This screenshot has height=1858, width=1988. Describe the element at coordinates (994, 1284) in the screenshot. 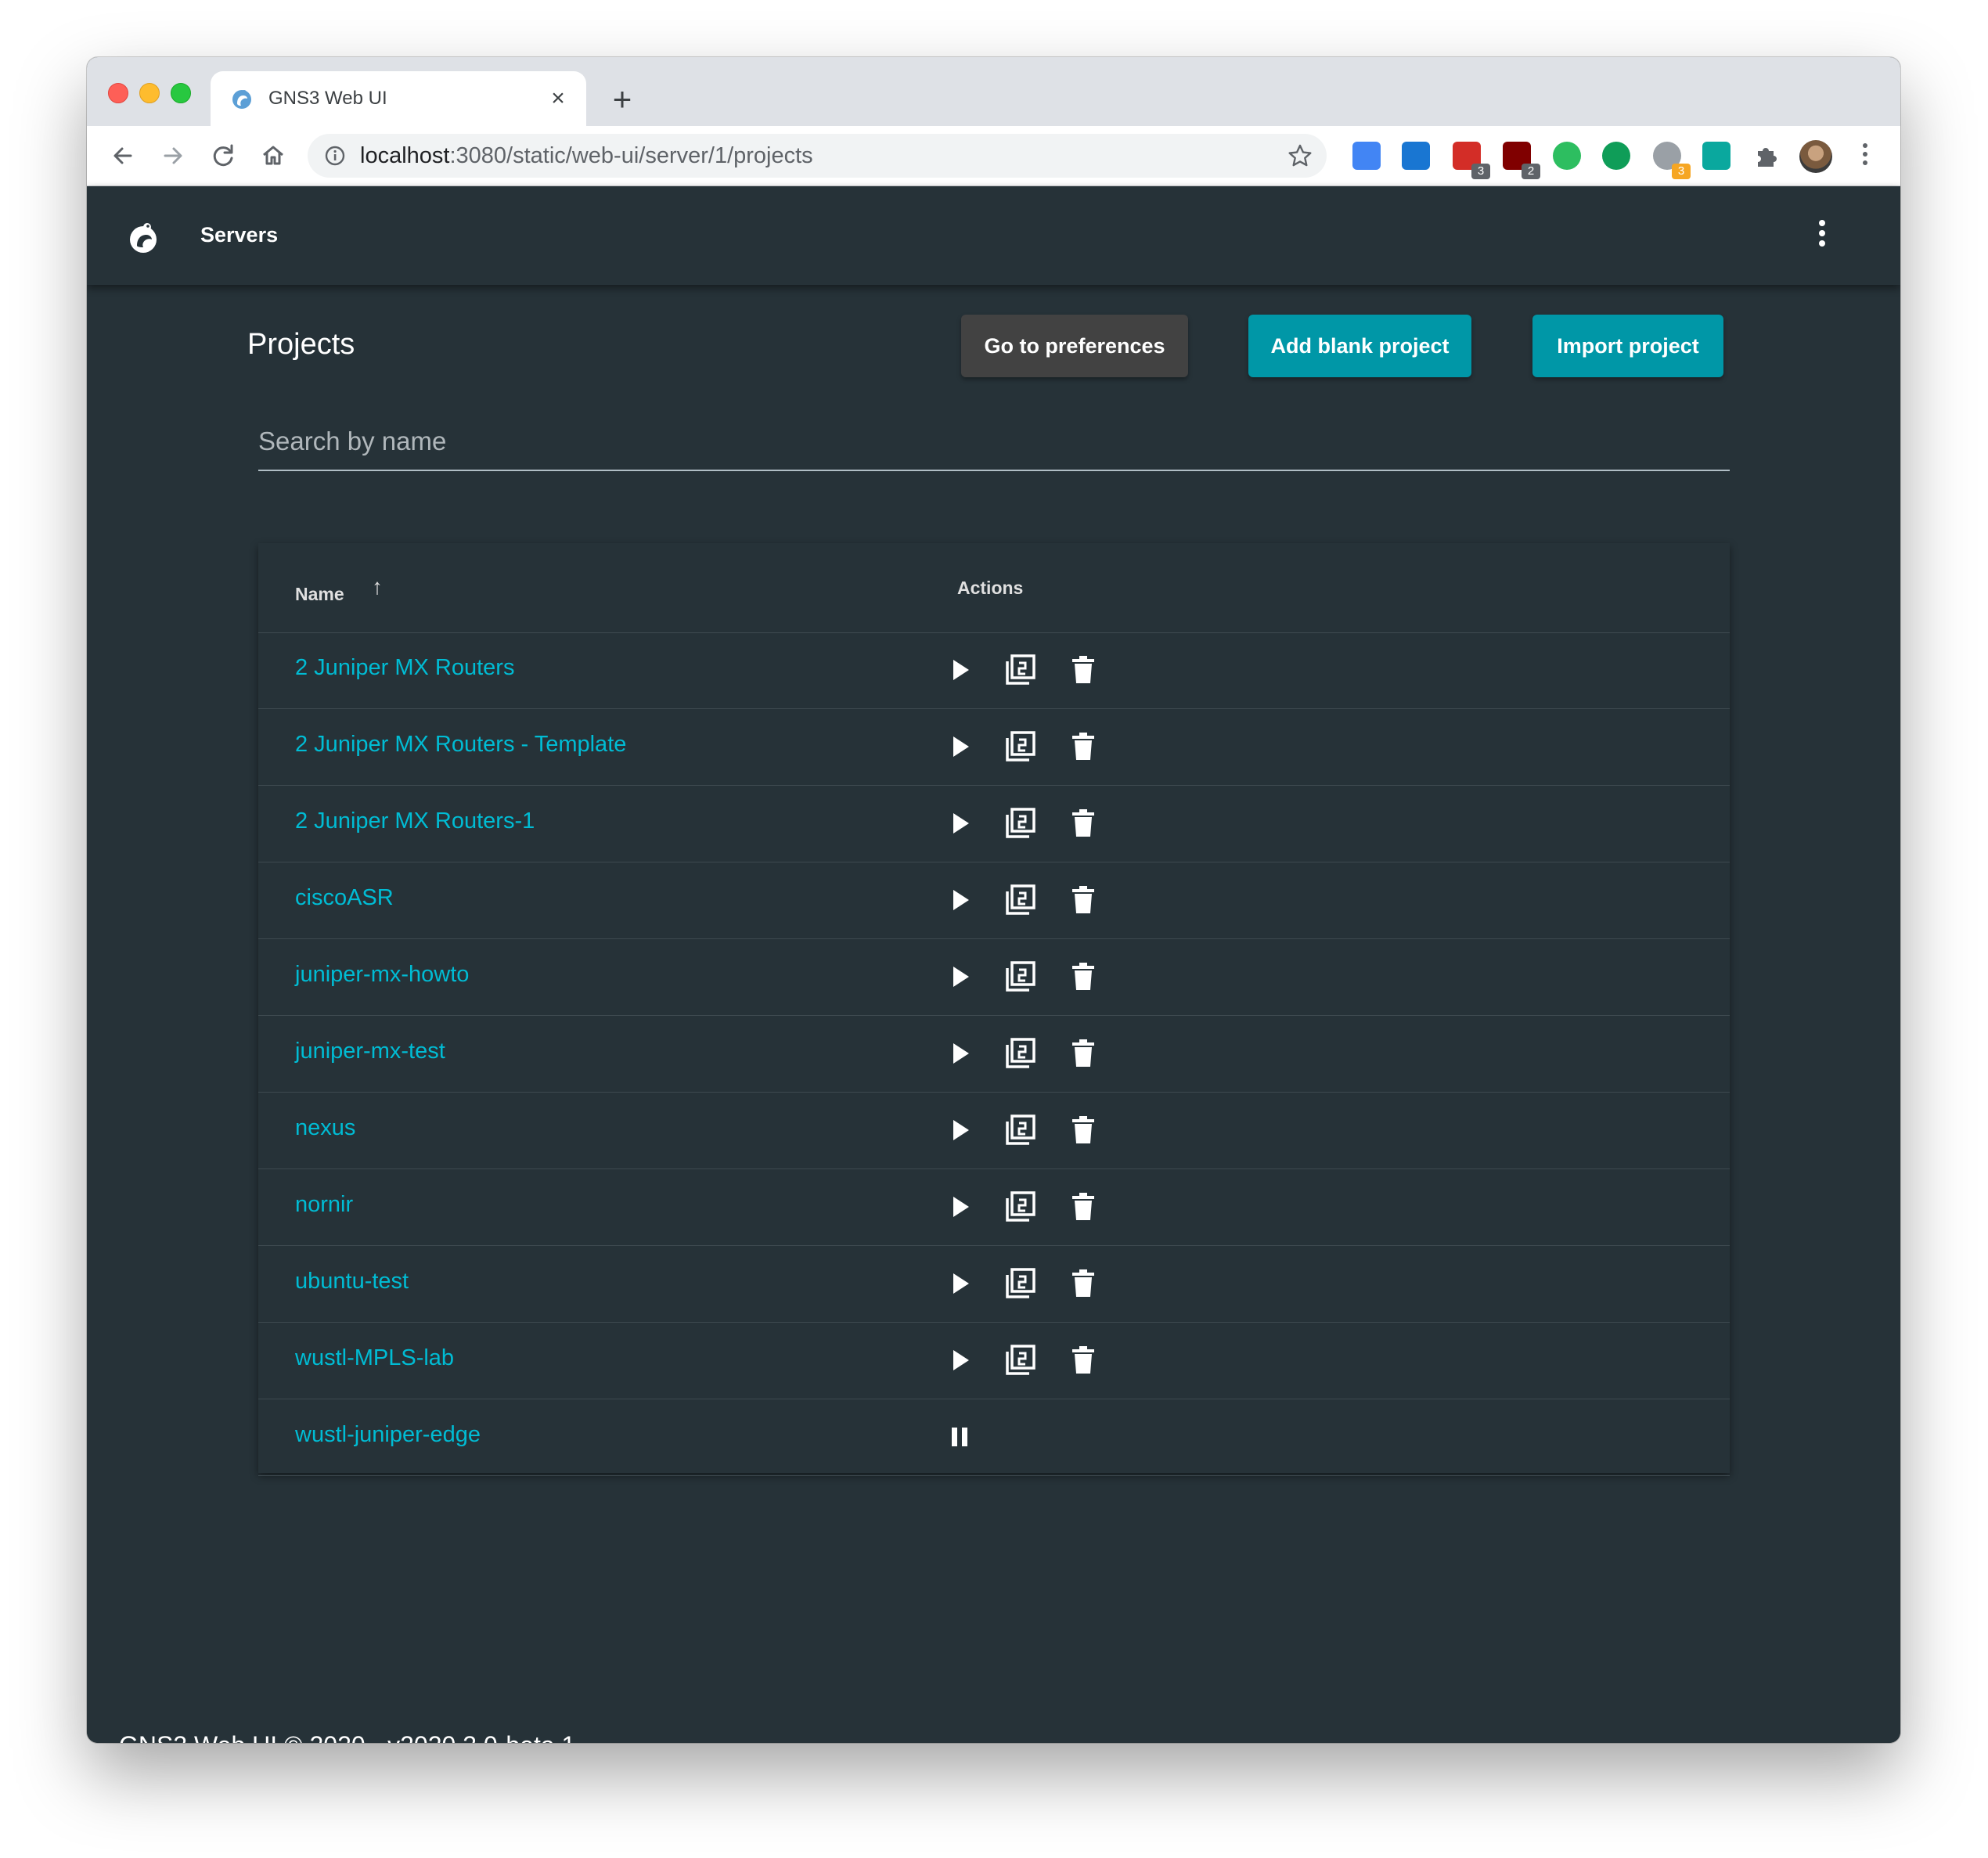

I see `table-row: ubuntu-test` at that location.